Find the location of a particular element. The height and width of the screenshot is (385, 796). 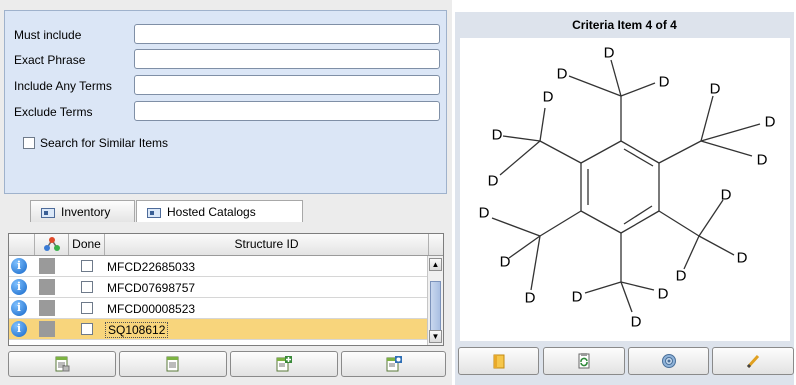

settings-list-icon is located at coordinates (394, 364).